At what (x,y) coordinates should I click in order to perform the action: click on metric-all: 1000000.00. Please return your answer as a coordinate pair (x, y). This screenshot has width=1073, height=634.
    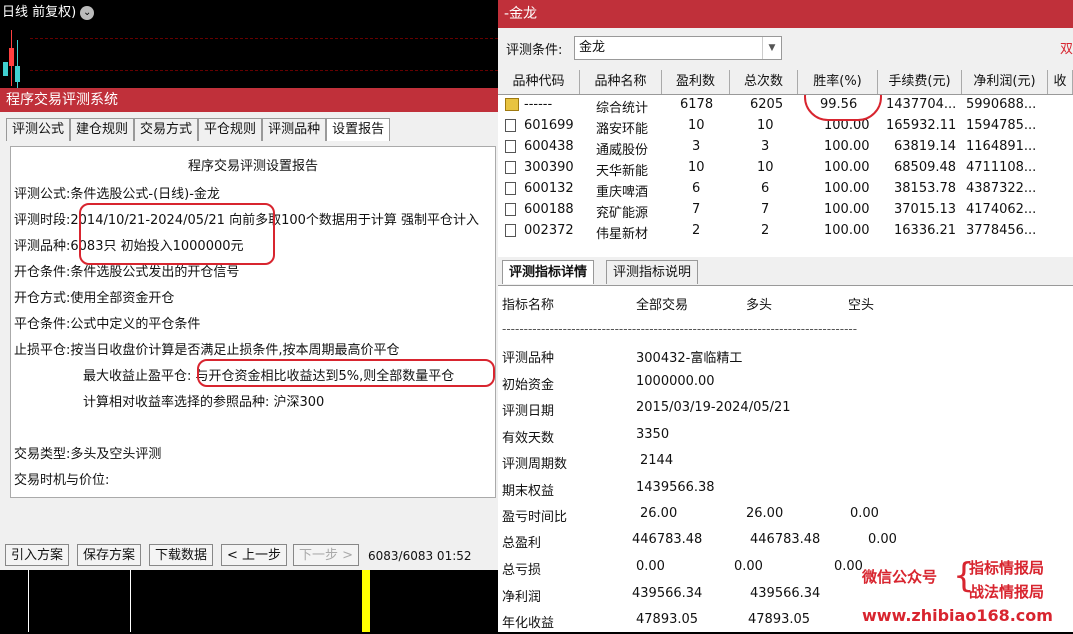
    Looking at the image, I should click on (675, 381).